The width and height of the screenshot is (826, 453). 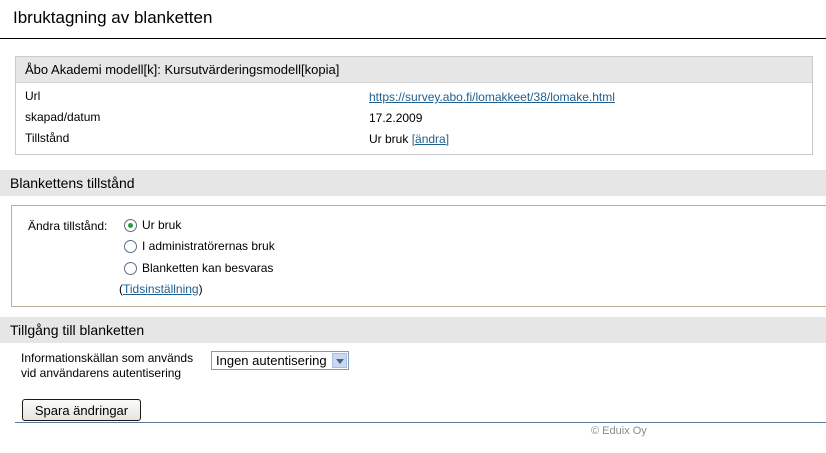 I want to click on change-state-link: [ändra], so click(x=430, y=139).